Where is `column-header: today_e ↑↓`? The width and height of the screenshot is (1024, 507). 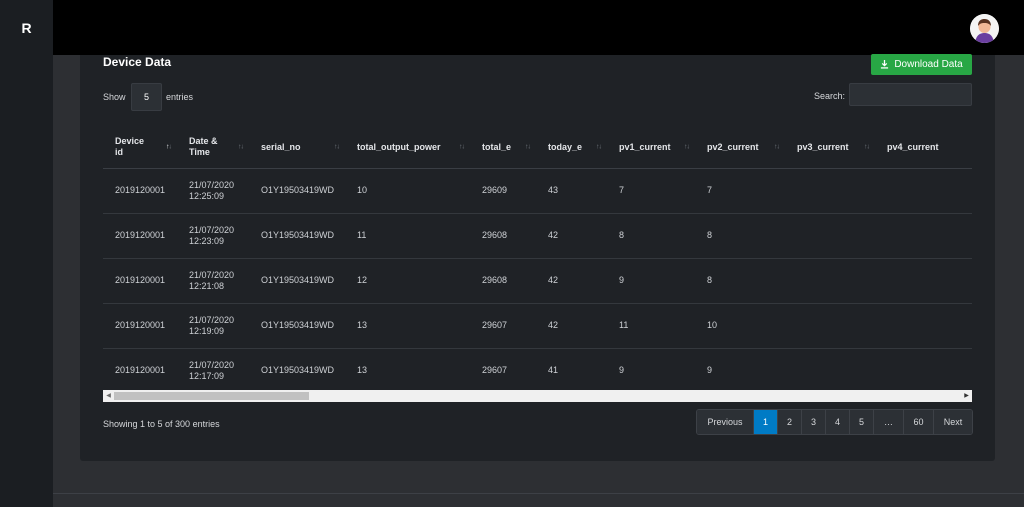
column-header: today_e ↑↓ is located at coordinates (571, 148).